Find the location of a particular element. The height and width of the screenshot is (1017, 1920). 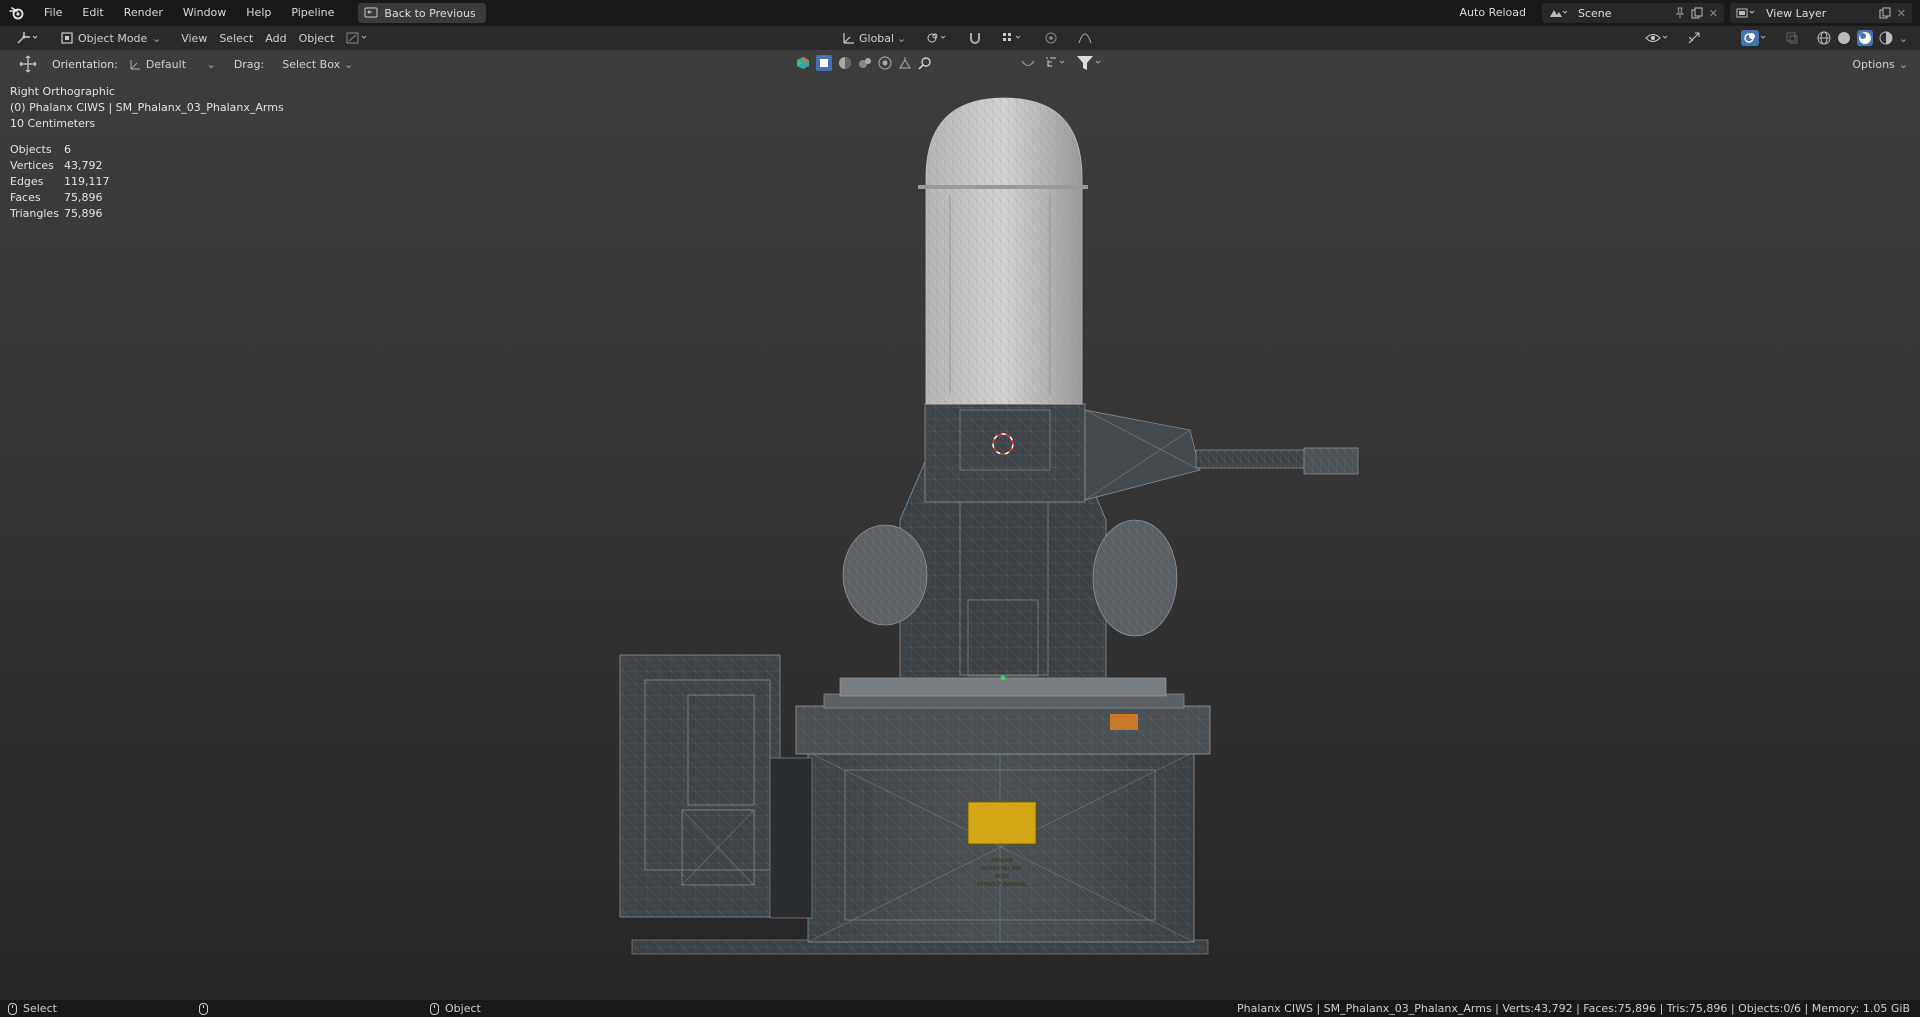

falloff-curve-icon is located at coordinates (1085, 38).